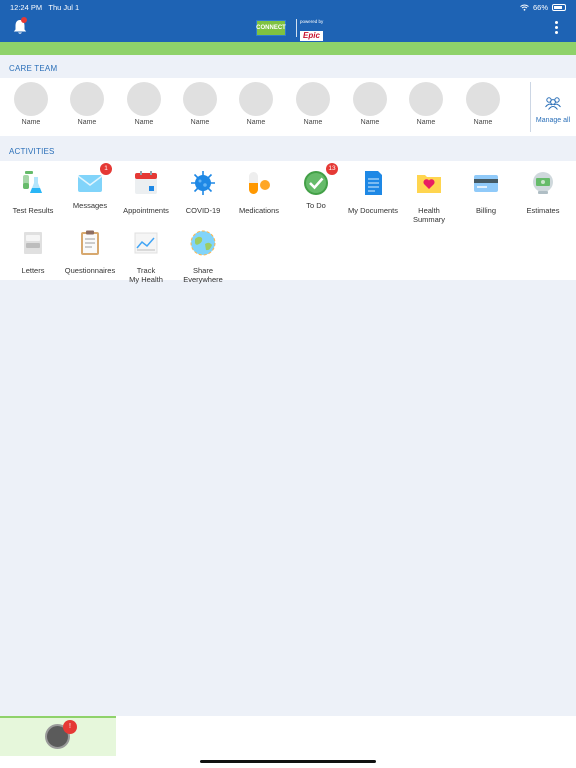 This screenshot has height=768, width=576. I want to click on battery-icon, so click(559, 7).